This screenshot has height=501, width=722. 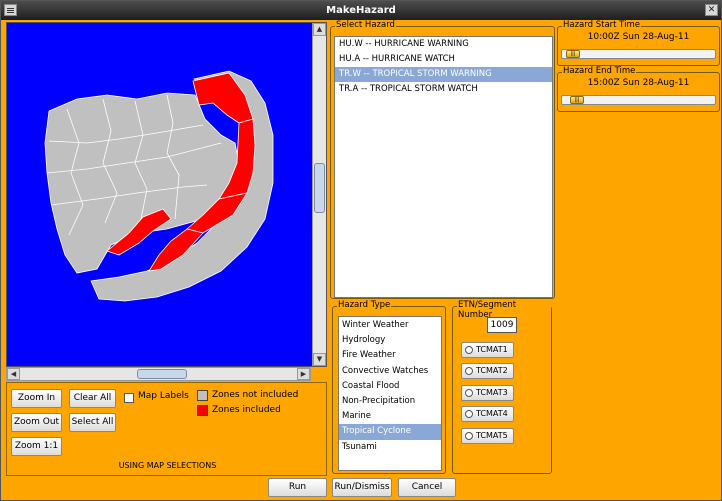 I want to click on map-labels-label: Map Labels, so click(x=163, y=396).